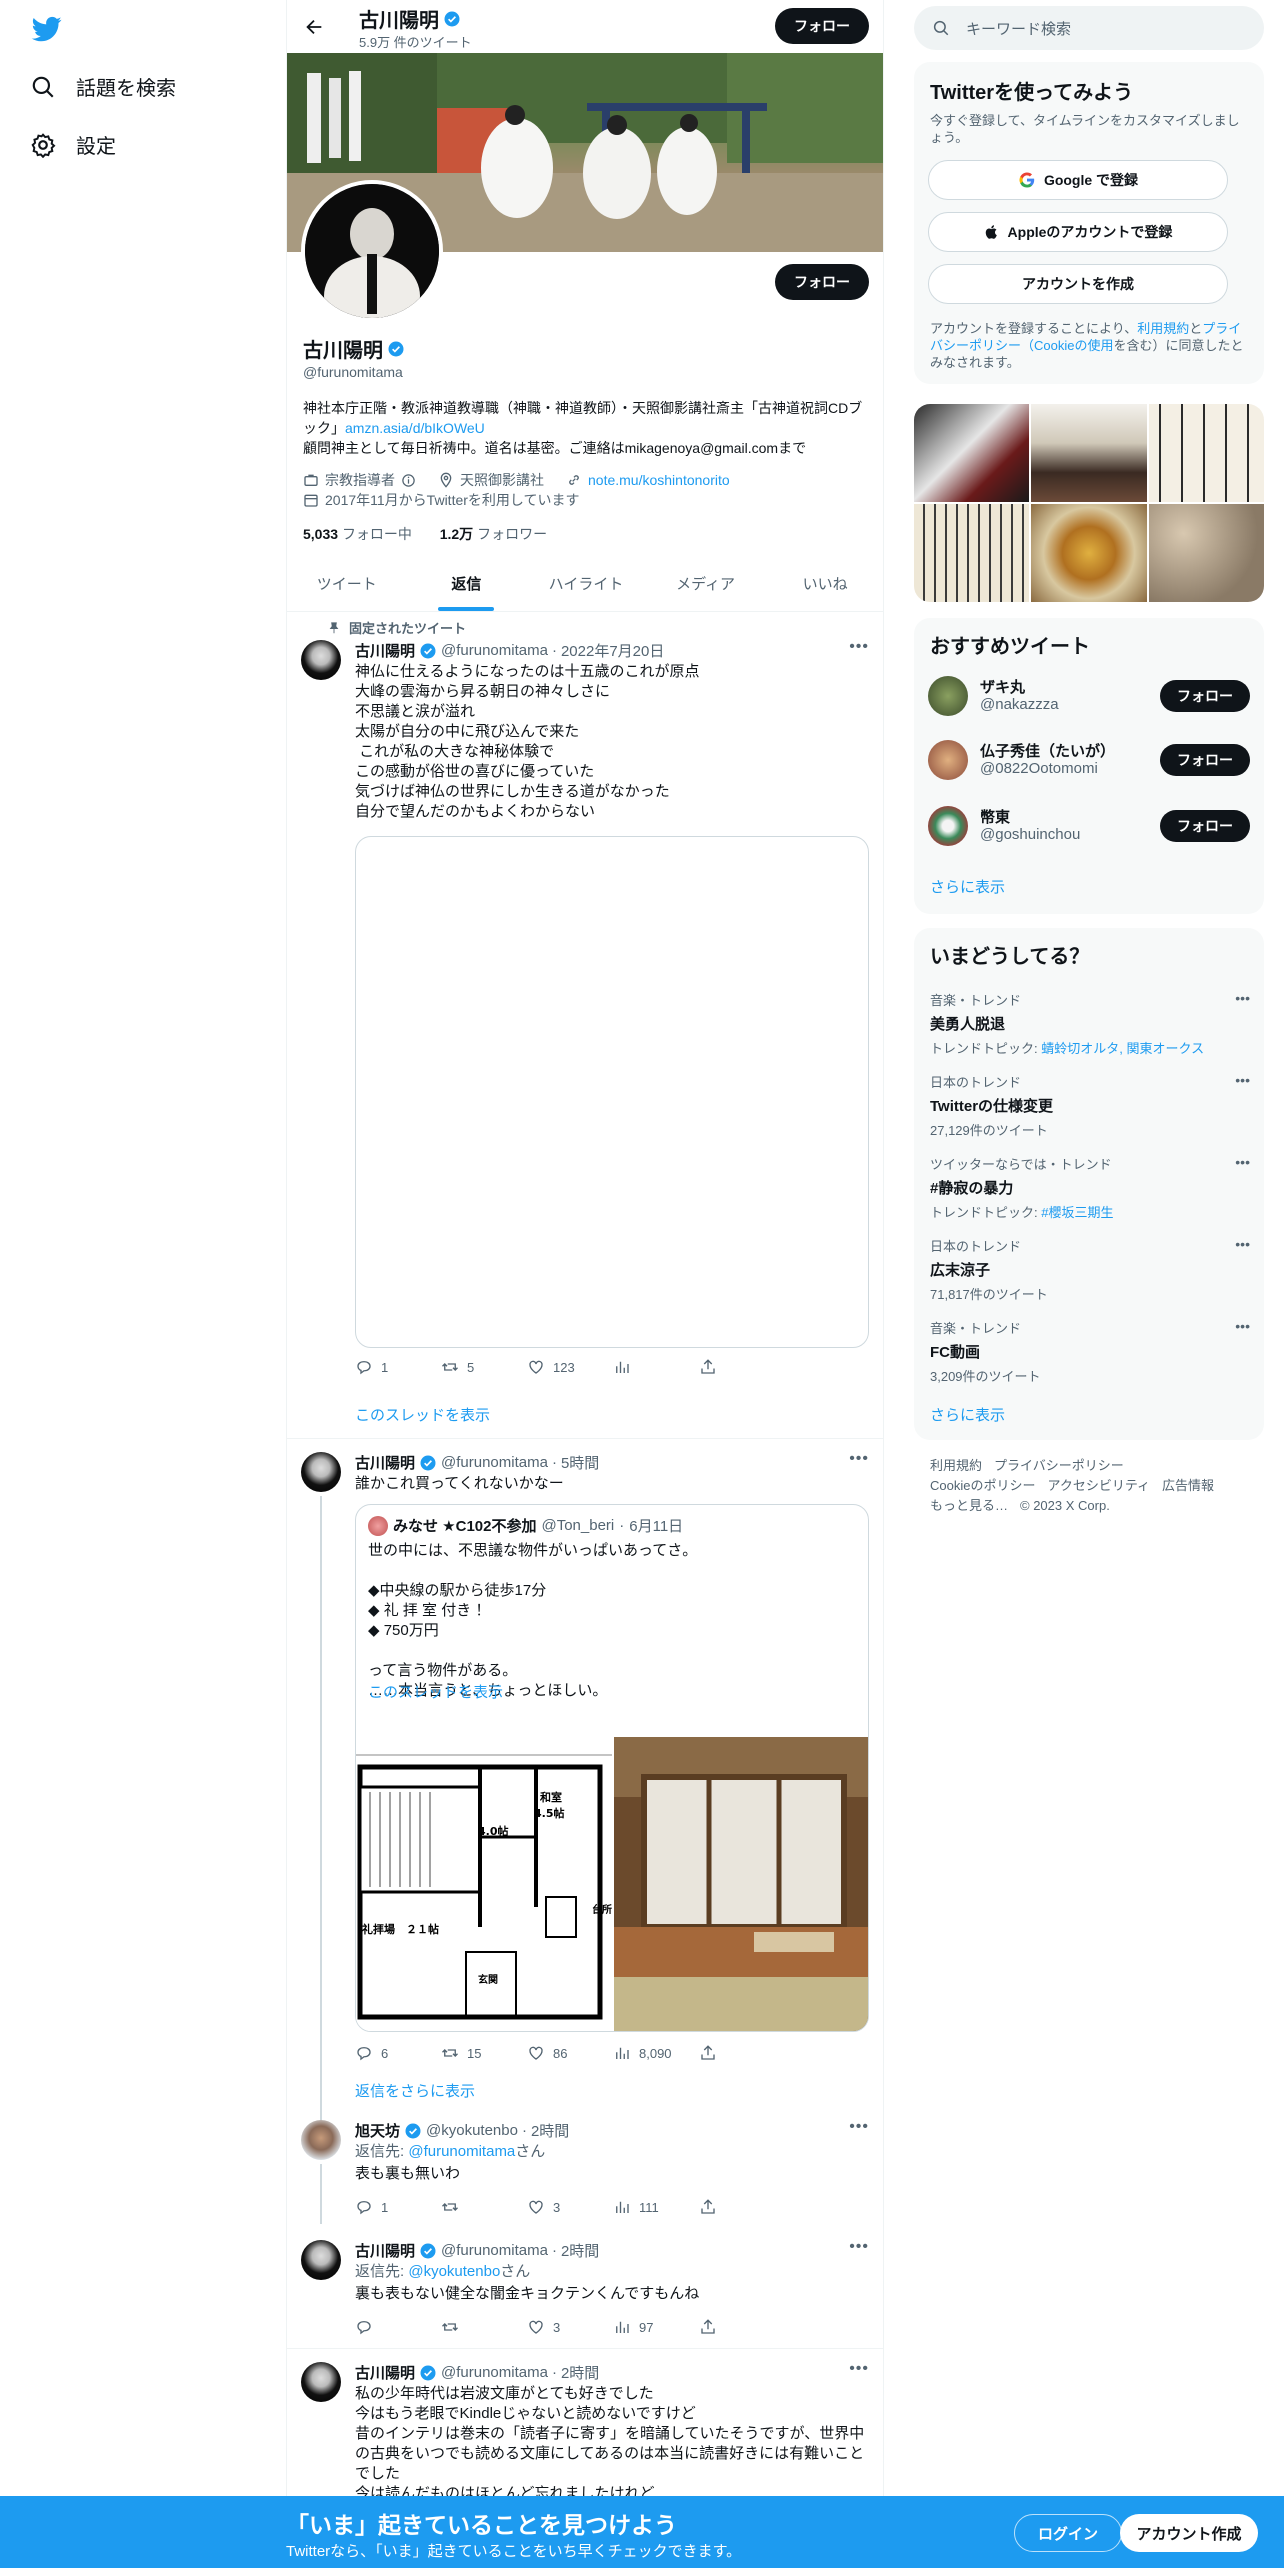 This screenshot has height=2568, width=1284. I want to click on trend-item: 日本のトレンド 広末涼子 71,817件のツイート •••, so click(1090, 1269).